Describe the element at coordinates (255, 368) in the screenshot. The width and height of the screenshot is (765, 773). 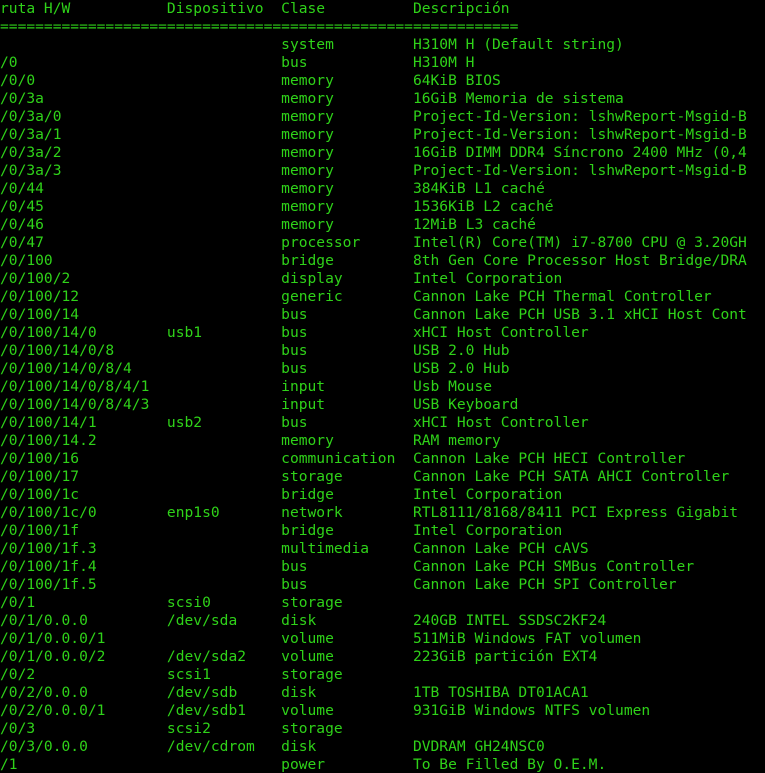
I see `table-row: /0/100/14/0/8/4 bus USB 2.0 Hub` at that location.